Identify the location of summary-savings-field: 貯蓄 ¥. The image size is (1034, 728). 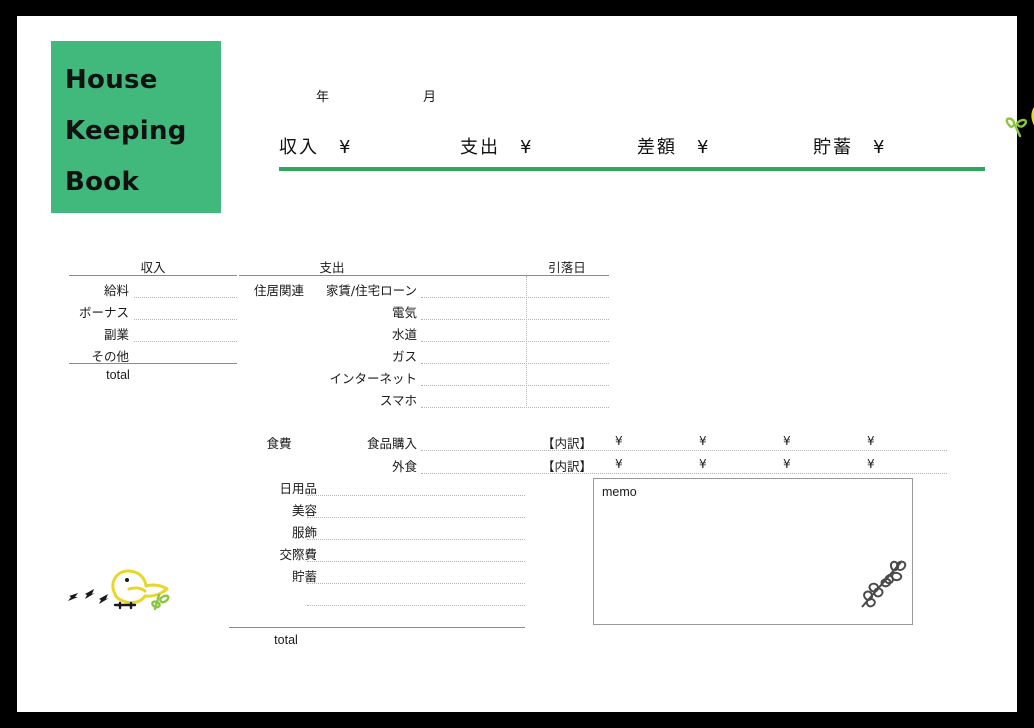
(849, 146).